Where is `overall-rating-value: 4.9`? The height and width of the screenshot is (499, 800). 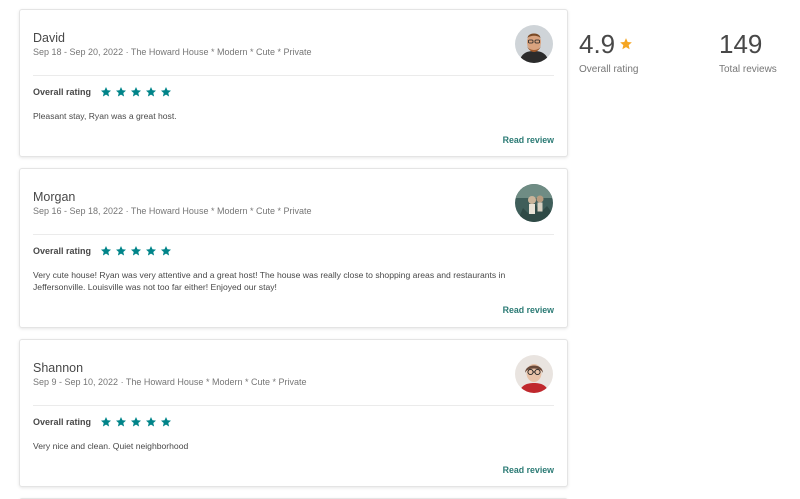
overall-rating-value: 4.9 is located at coordinates (597, 44).